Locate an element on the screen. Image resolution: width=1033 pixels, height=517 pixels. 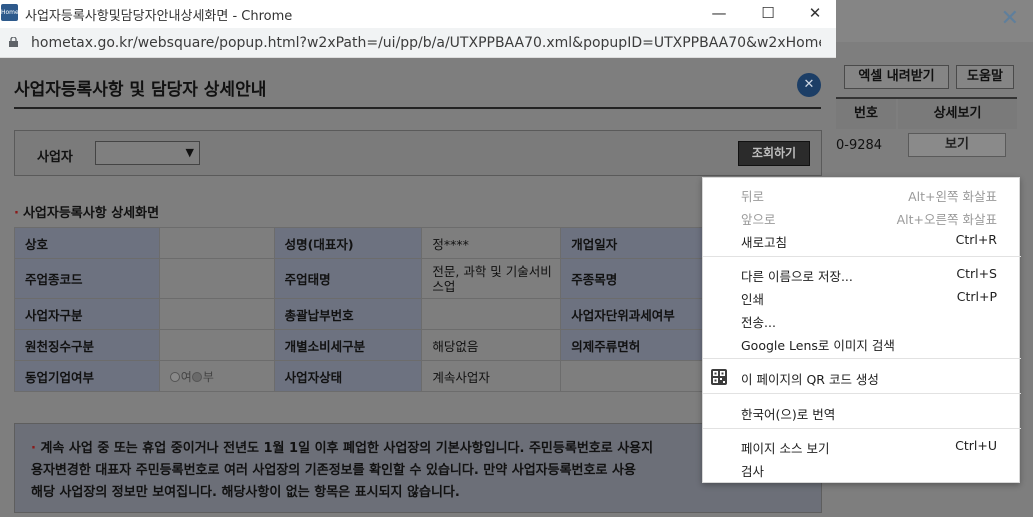
table-header-cell: 원천징수구분 is located at coordinates (87, 345).